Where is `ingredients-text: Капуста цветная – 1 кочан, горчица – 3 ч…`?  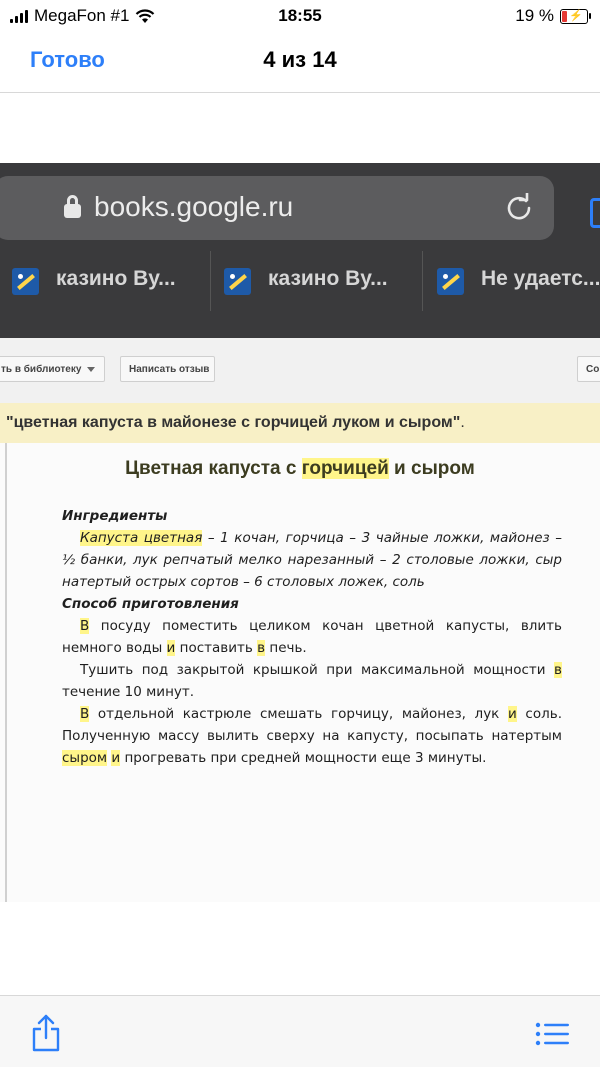
ingredients-text: Капуста цветная – 1 кочан, горчица – 3 ч… is located at coordinates (312, 560).